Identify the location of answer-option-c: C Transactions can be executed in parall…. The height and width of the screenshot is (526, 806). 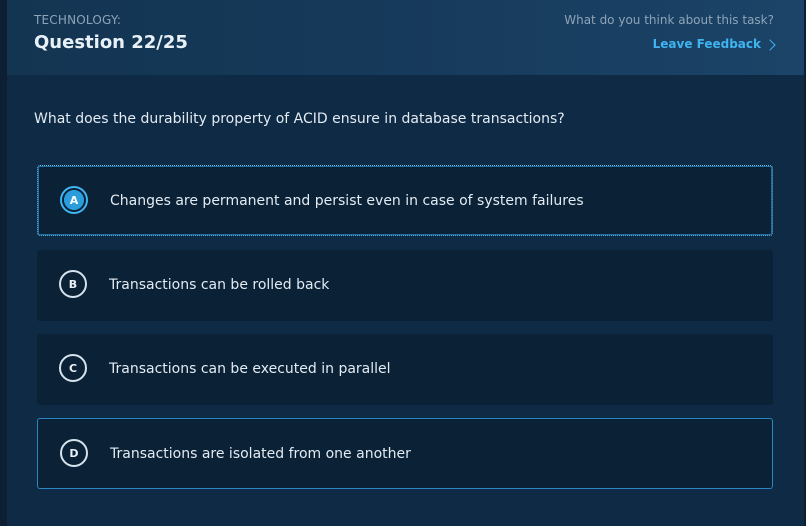
(405, 369).